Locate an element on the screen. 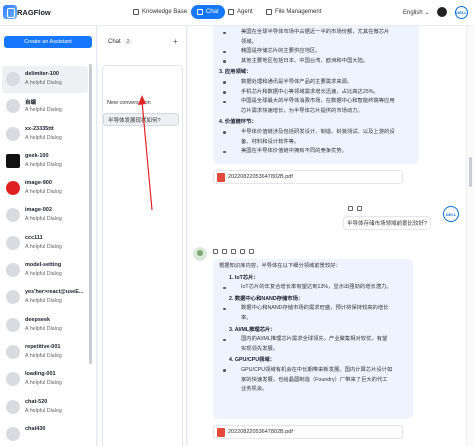  agent-icon is located at coordinates (231, 12).